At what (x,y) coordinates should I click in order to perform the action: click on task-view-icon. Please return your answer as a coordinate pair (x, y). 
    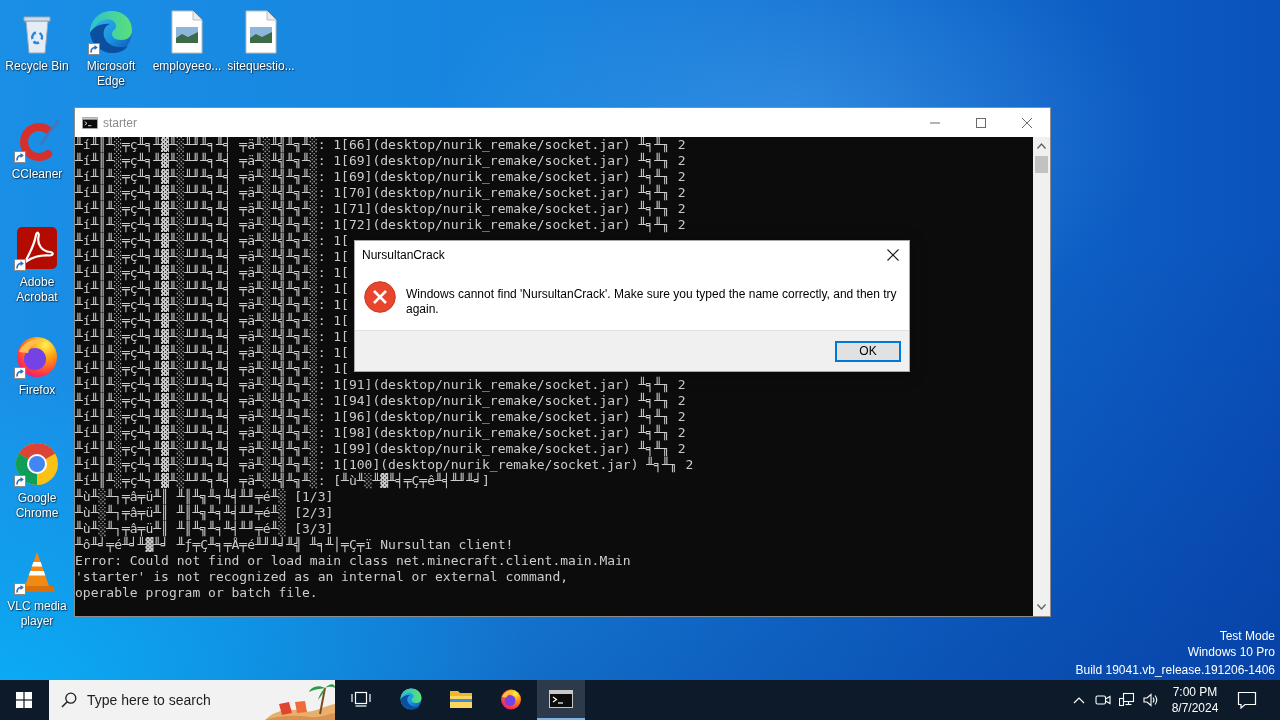
    Looking at the image, I should click on (361, 699).